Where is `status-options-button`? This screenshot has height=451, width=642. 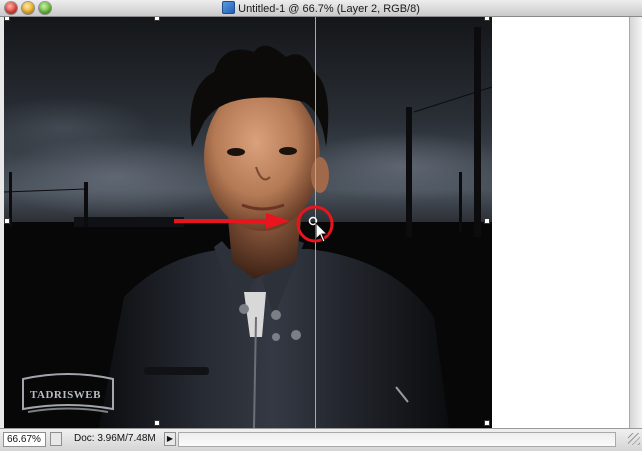
status-options-button is located at coordinates (56, 439).